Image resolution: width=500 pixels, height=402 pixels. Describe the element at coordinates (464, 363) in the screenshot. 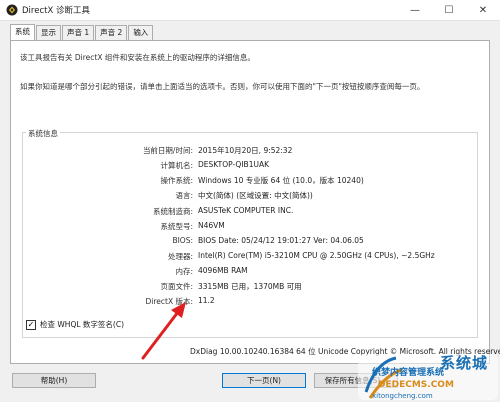

I see `watermark-logo-text: 系统城` at that location.